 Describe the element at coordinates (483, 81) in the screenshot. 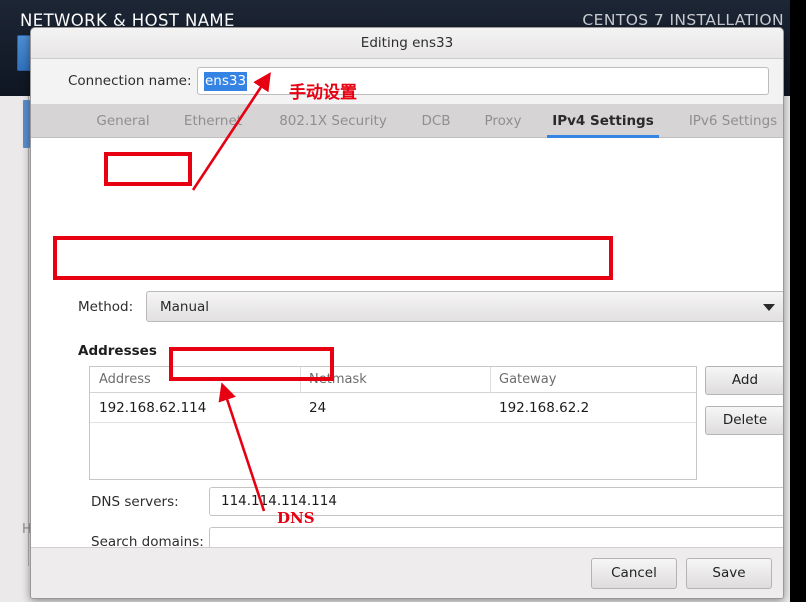

I see `connection-name-input: ens33` at that location.